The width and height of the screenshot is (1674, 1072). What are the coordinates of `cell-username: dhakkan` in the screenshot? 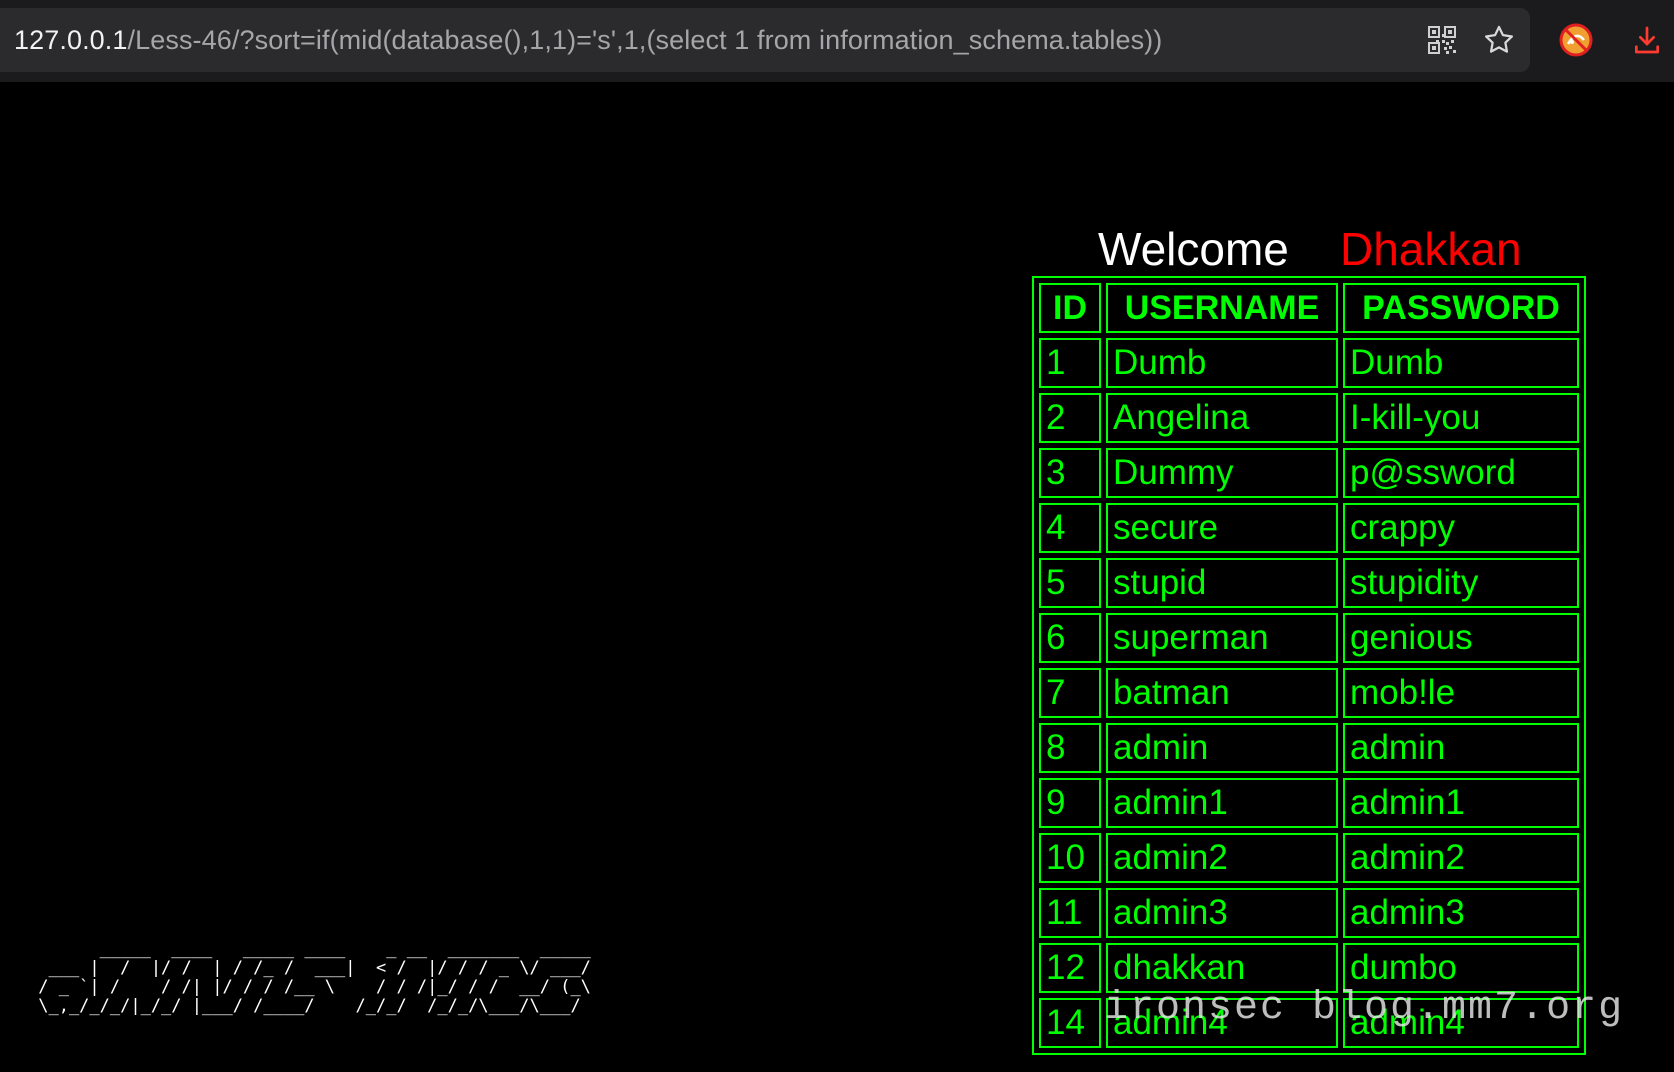 It's located at (1222, 968).